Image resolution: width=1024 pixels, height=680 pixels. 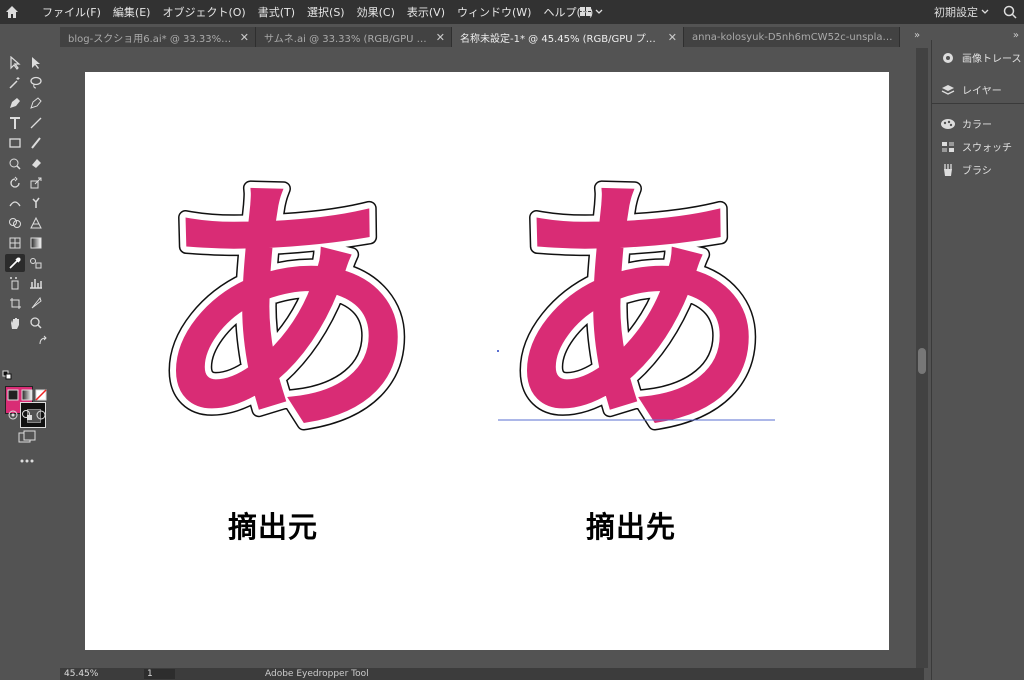 What do you see at coordinates (317, 674) in the screenshot?
I see `current-tool-label: Adobe Eyedropper Tool` at bounding box center [317, 674].